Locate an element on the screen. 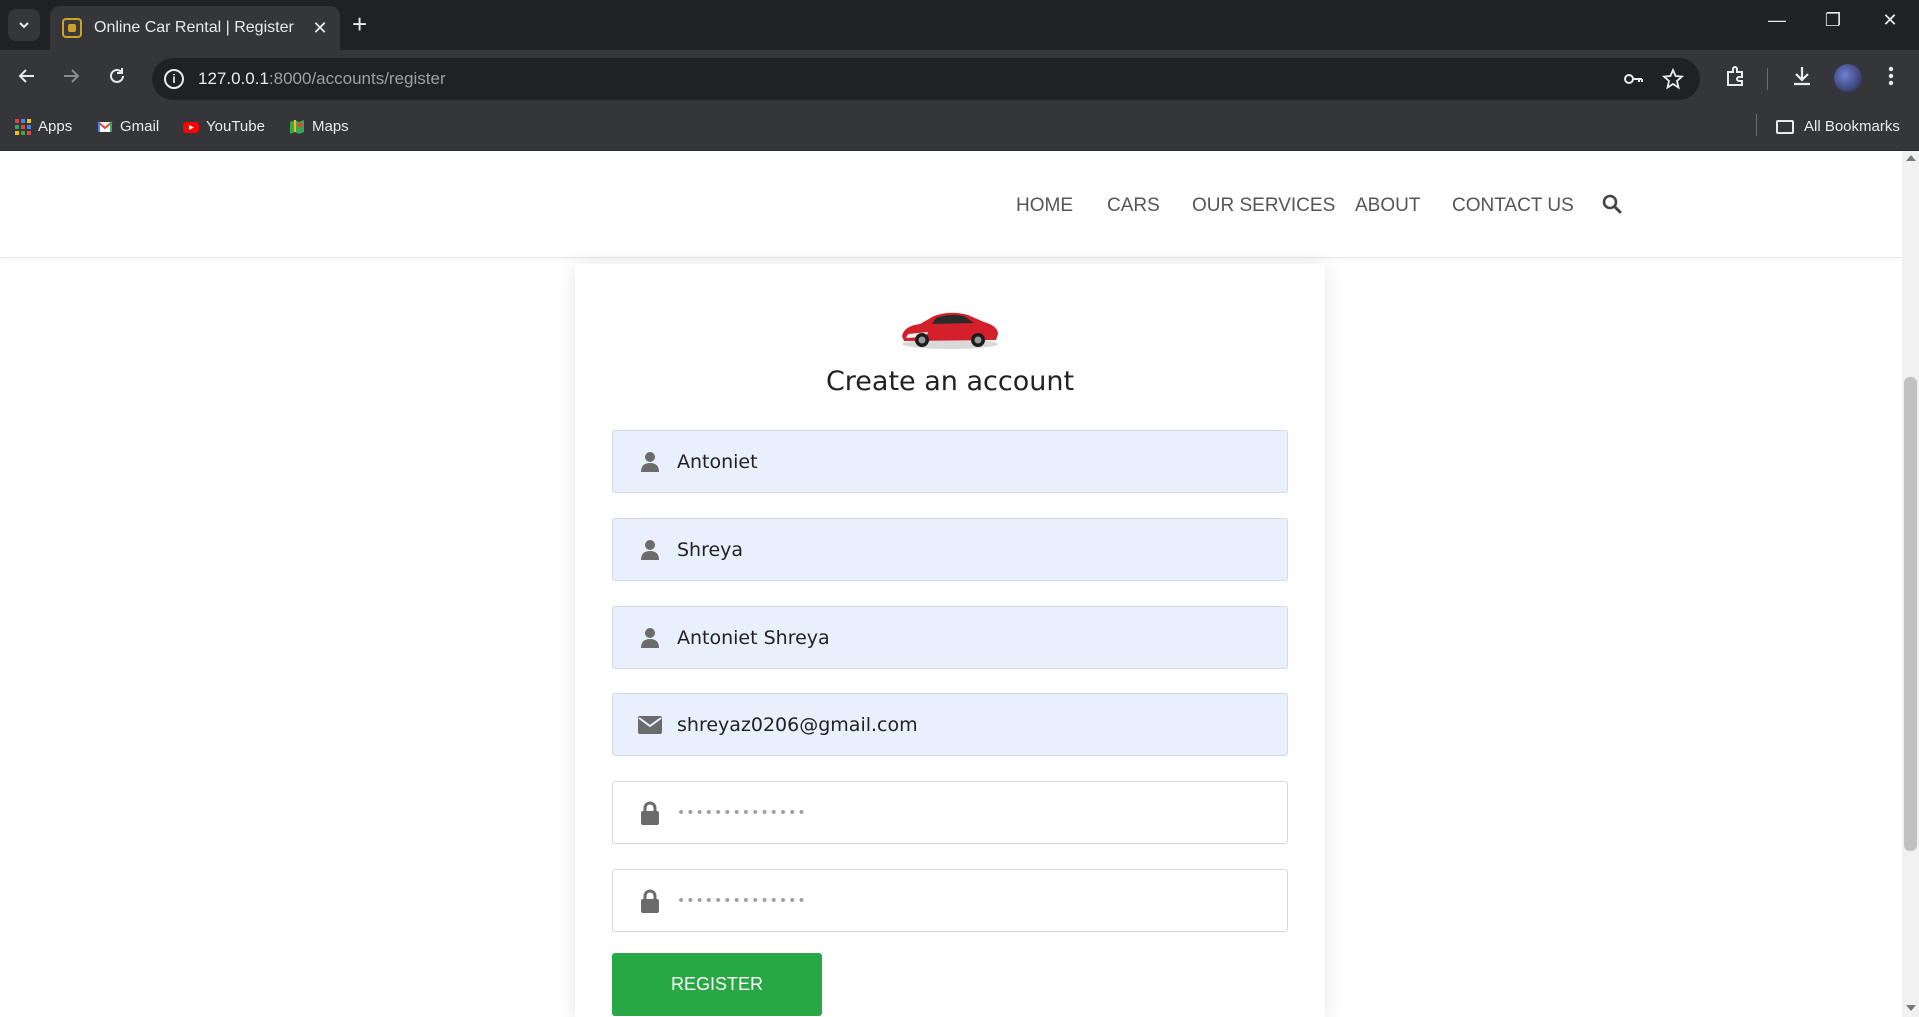 The height and width of the screenshot is (1017, 1919). nav-home: HOME is located at coordinates (1044, 206).